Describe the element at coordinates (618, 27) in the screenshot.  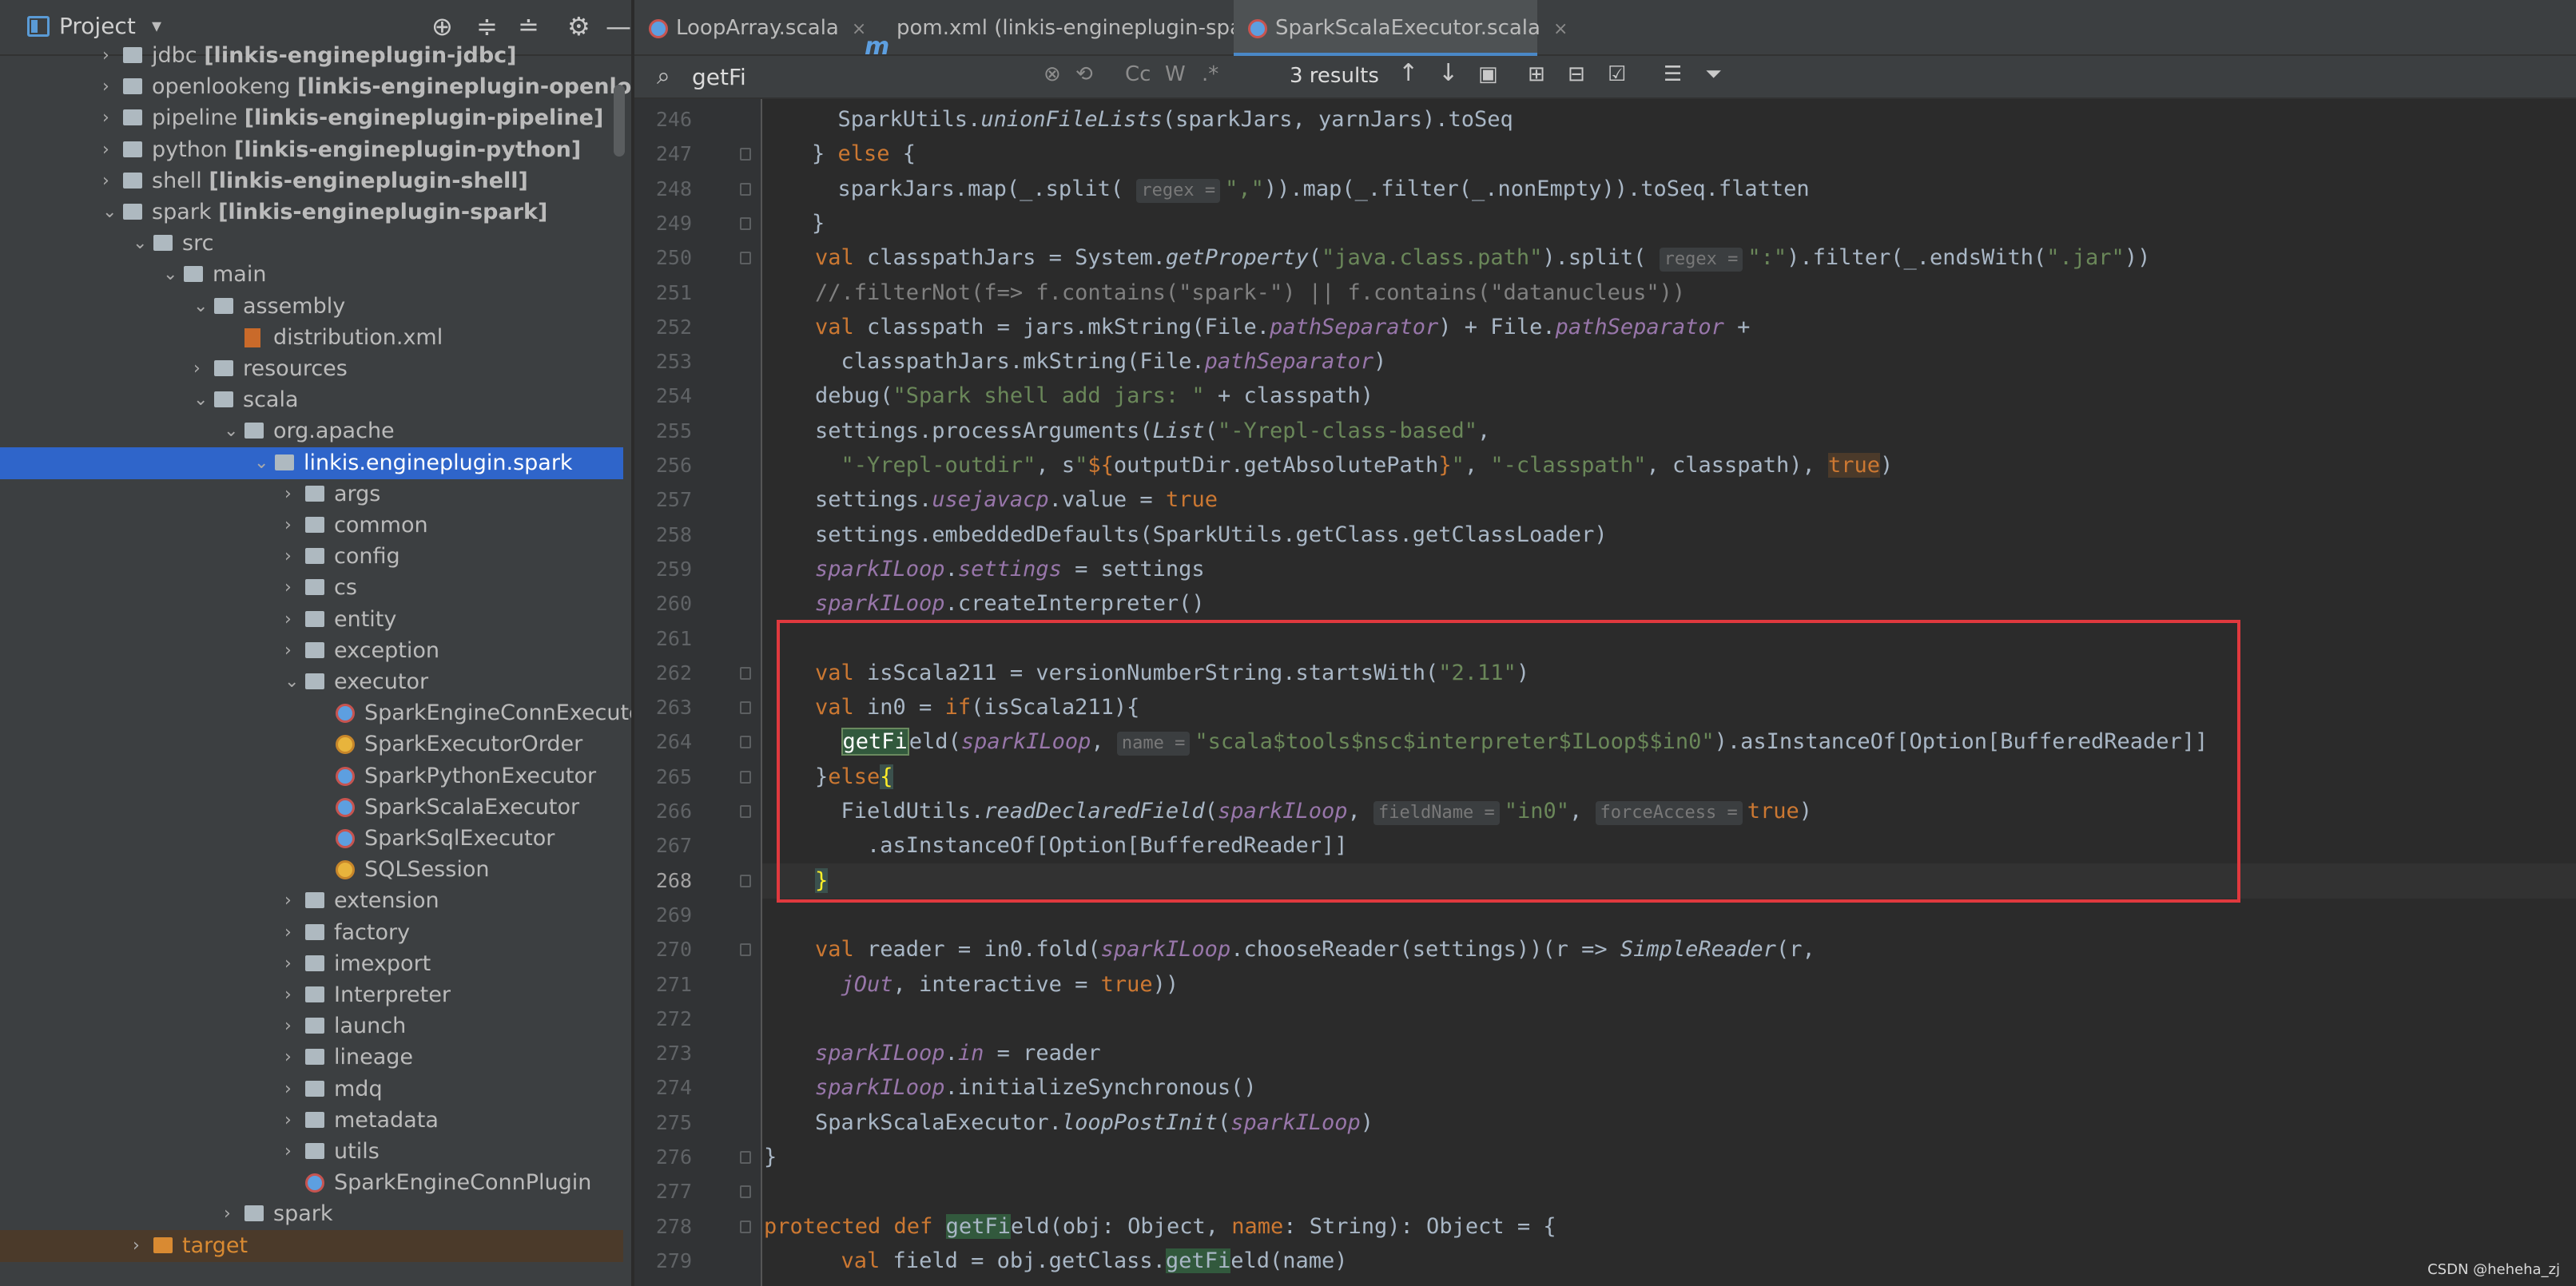
I see `minimize-icon: —` at that location.